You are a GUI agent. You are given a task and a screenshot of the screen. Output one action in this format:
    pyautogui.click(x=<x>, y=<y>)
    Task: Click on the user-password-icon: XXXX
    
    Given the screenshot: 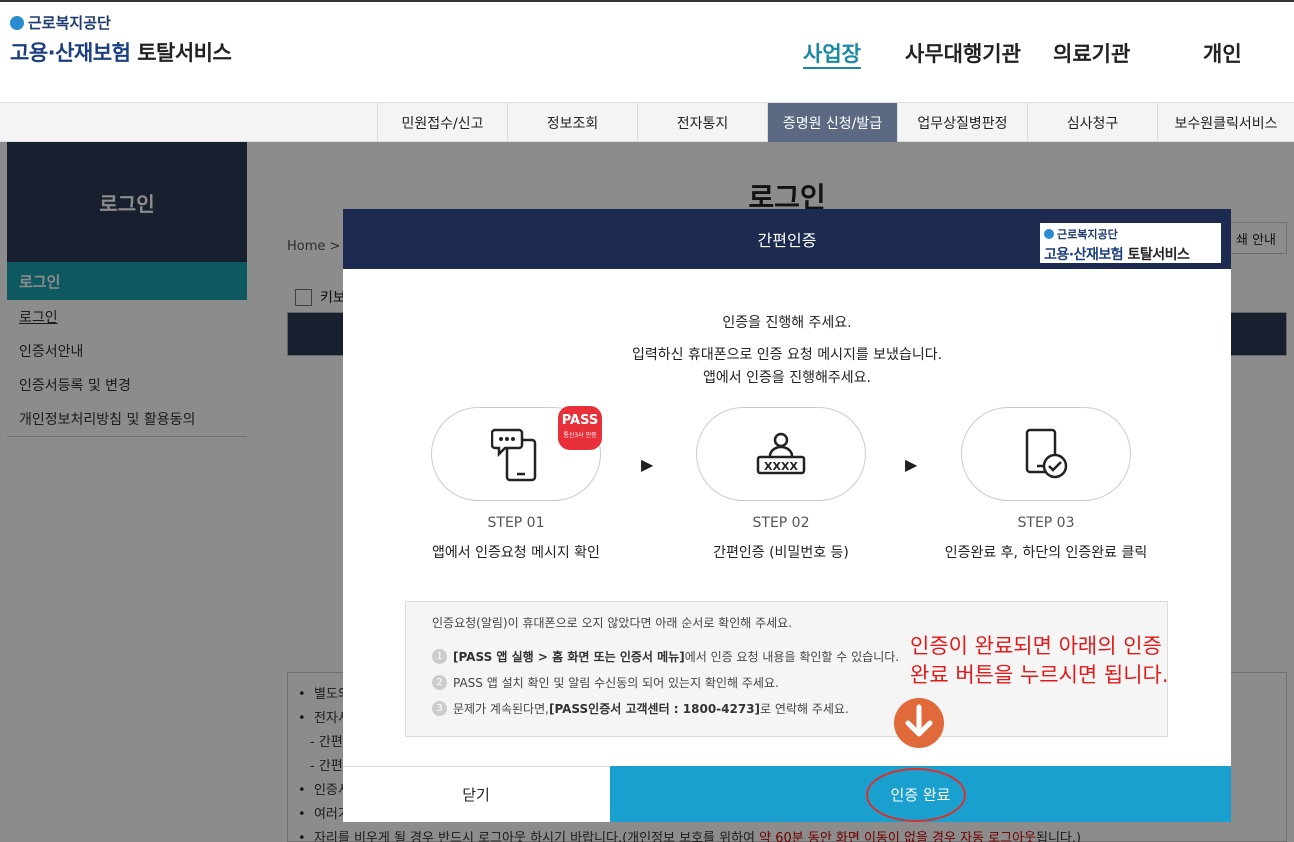 What is the action you would take?
    pyautogui.click(x=781, y=453)
    